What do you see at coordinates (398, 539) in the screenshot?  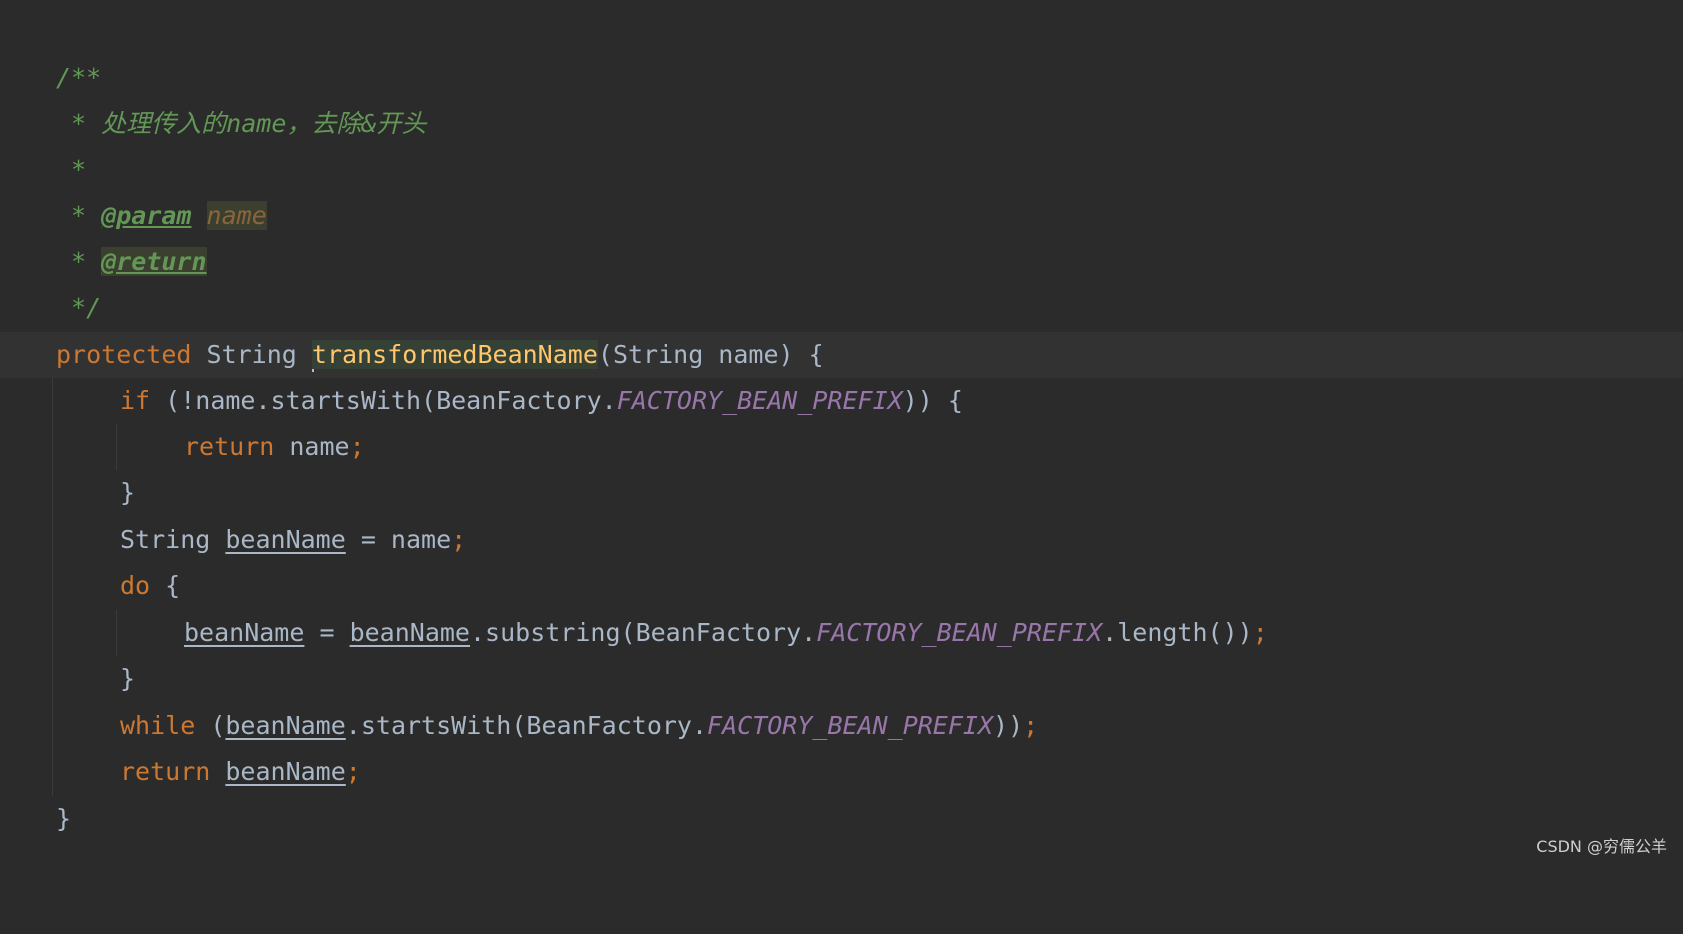 I see `assignment: = name` at bounding box center [398, 539].